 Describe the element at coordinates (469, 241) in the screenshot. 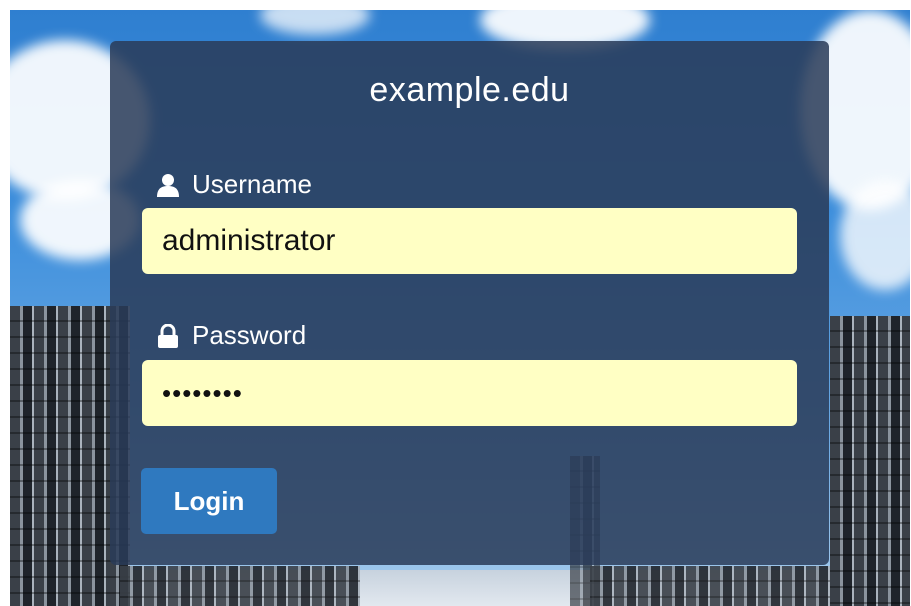

I see `username-field: administrator` at that location.